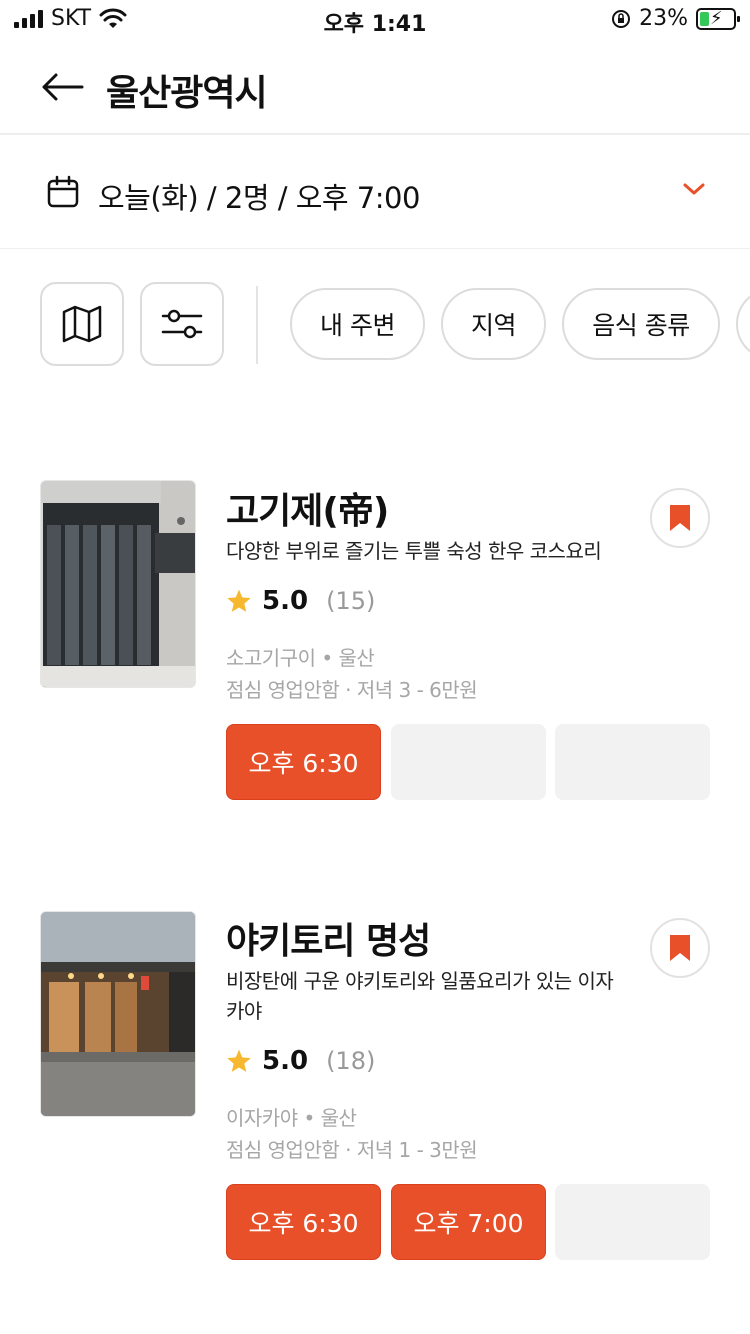 The height and width of the screenshot is (1334, 750). What do you see at coordinates (718, 18) in the screenshot?
I see `battery-icon: ⚡` at bounding box center [718, 18].